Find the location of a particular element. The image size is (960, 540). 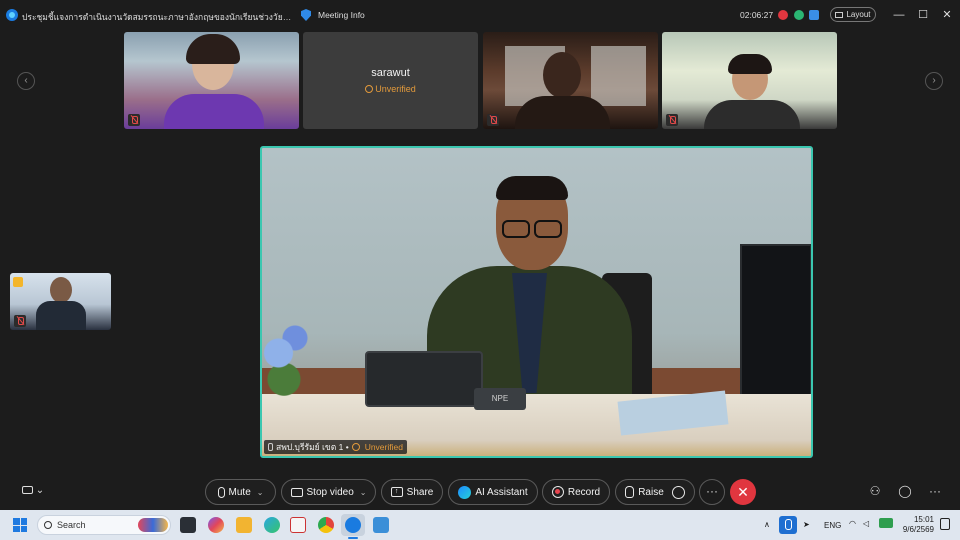

desk-microphone: NPE is located at coordinates (500, 399).